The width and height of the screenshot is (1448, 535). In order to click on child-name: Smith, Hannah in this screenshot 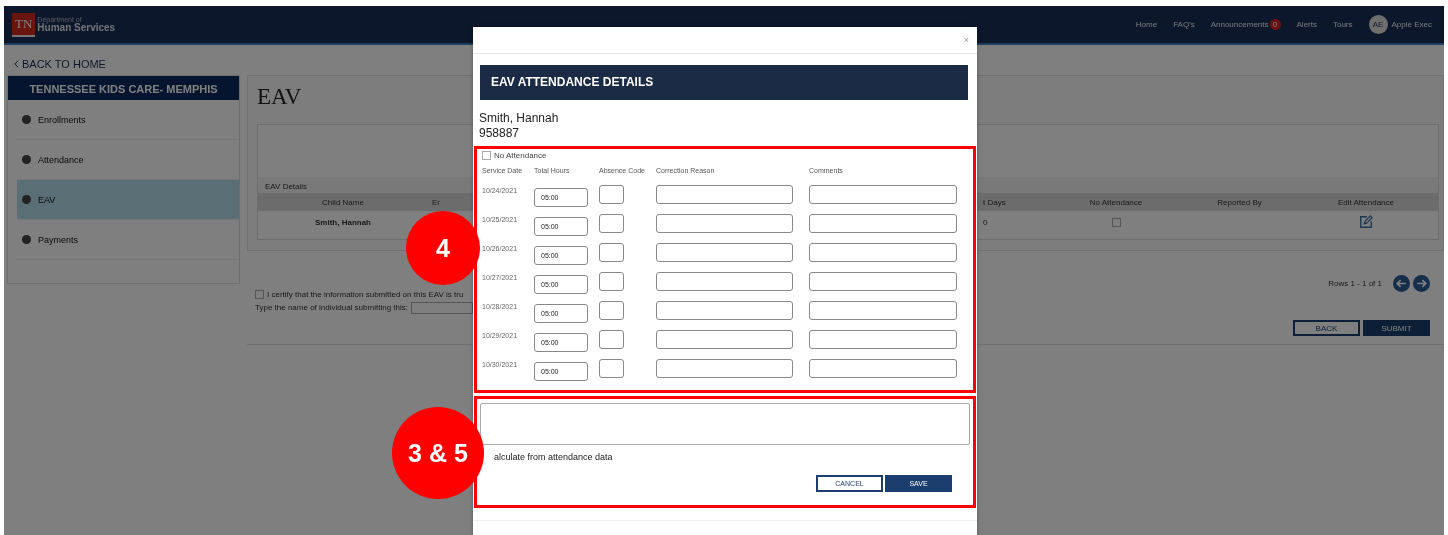, I will do `click(519, 118)`.